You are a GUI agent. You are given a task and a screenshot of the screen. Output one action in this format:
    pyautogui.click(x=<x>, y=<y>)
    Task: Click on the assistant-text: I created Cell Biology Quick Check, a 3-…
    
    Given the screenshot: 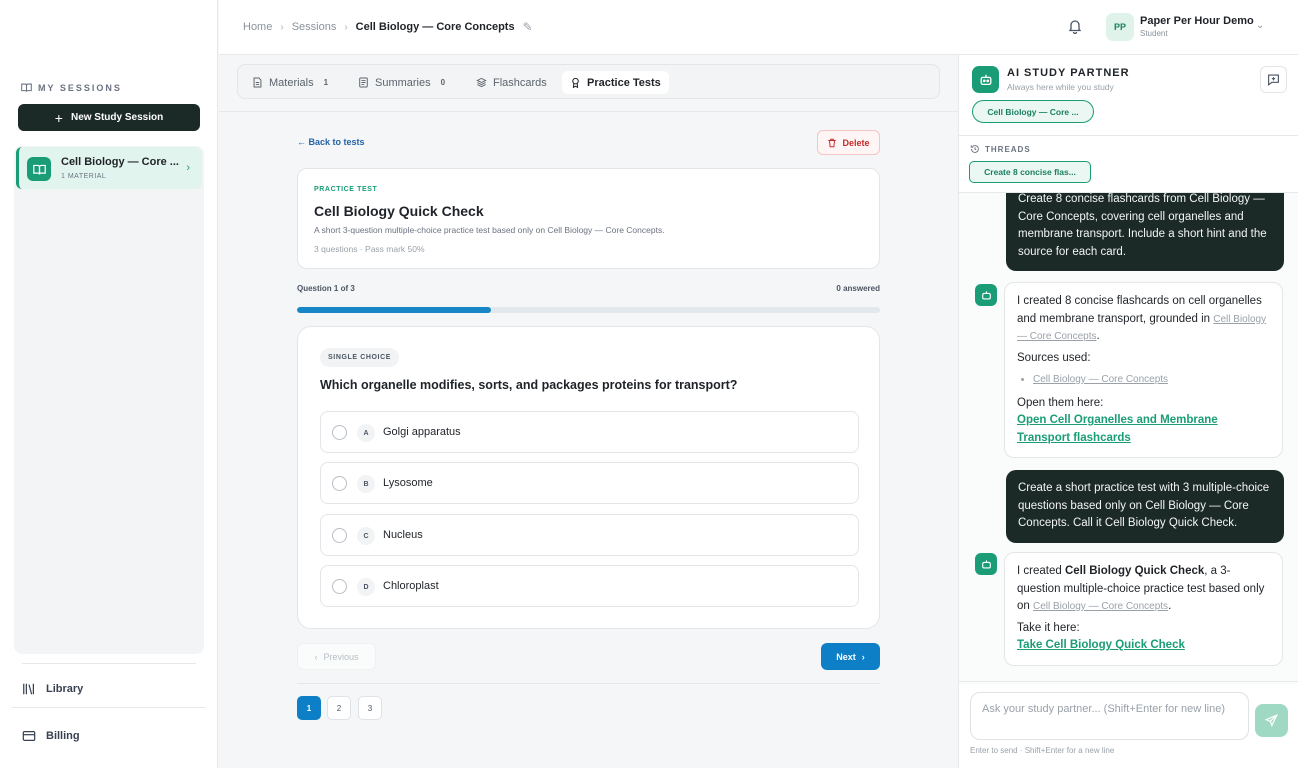 What is the action you would take?
    pyautogui.click(x=1143, y=589)
    